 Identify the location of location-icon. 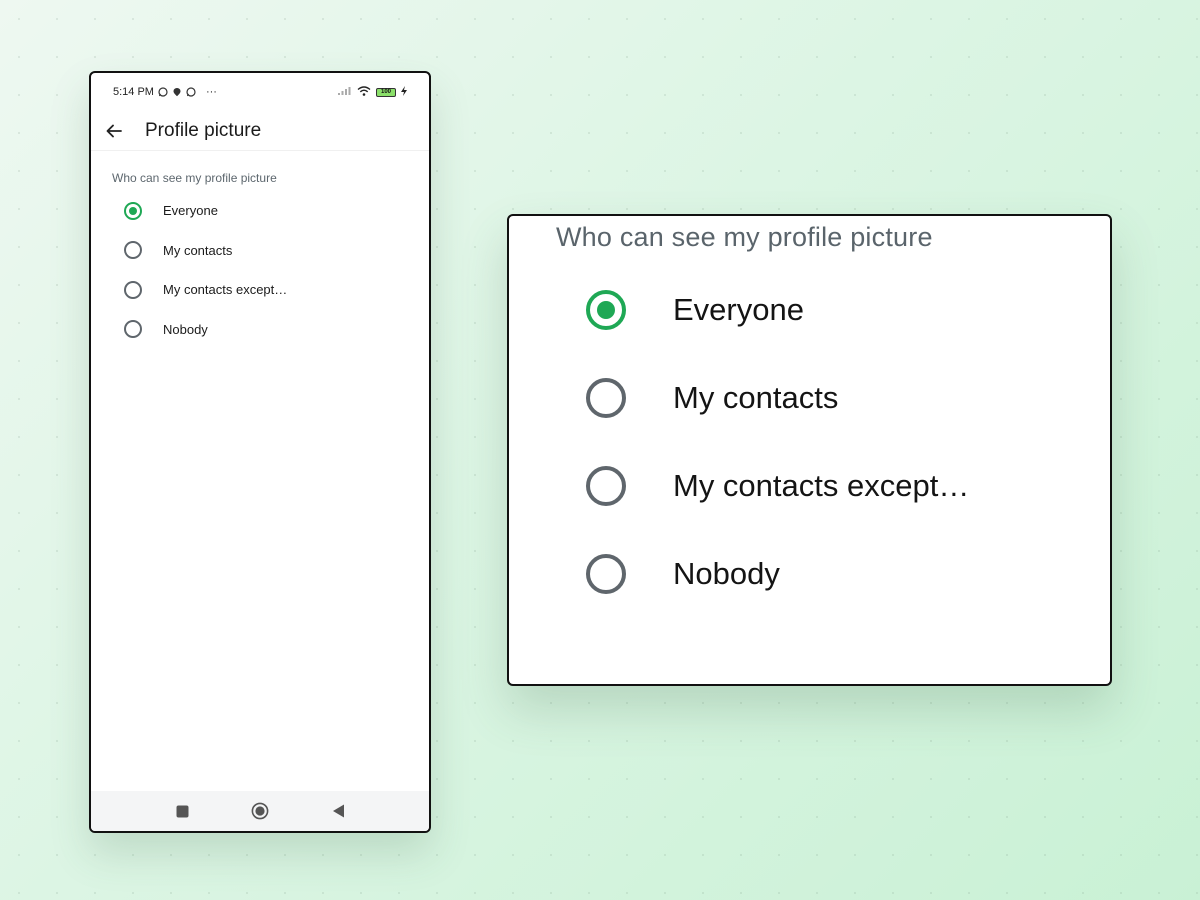
(177, 92).